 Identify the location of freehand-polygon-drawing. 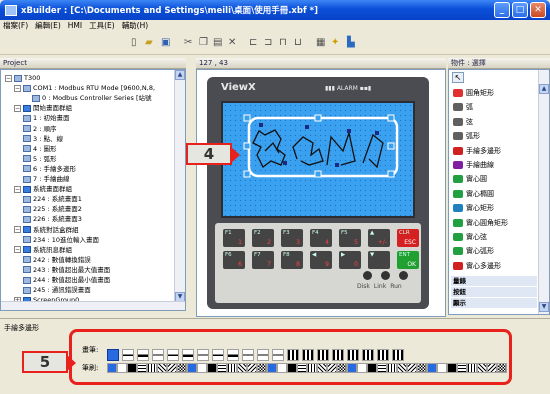
(320, 161).